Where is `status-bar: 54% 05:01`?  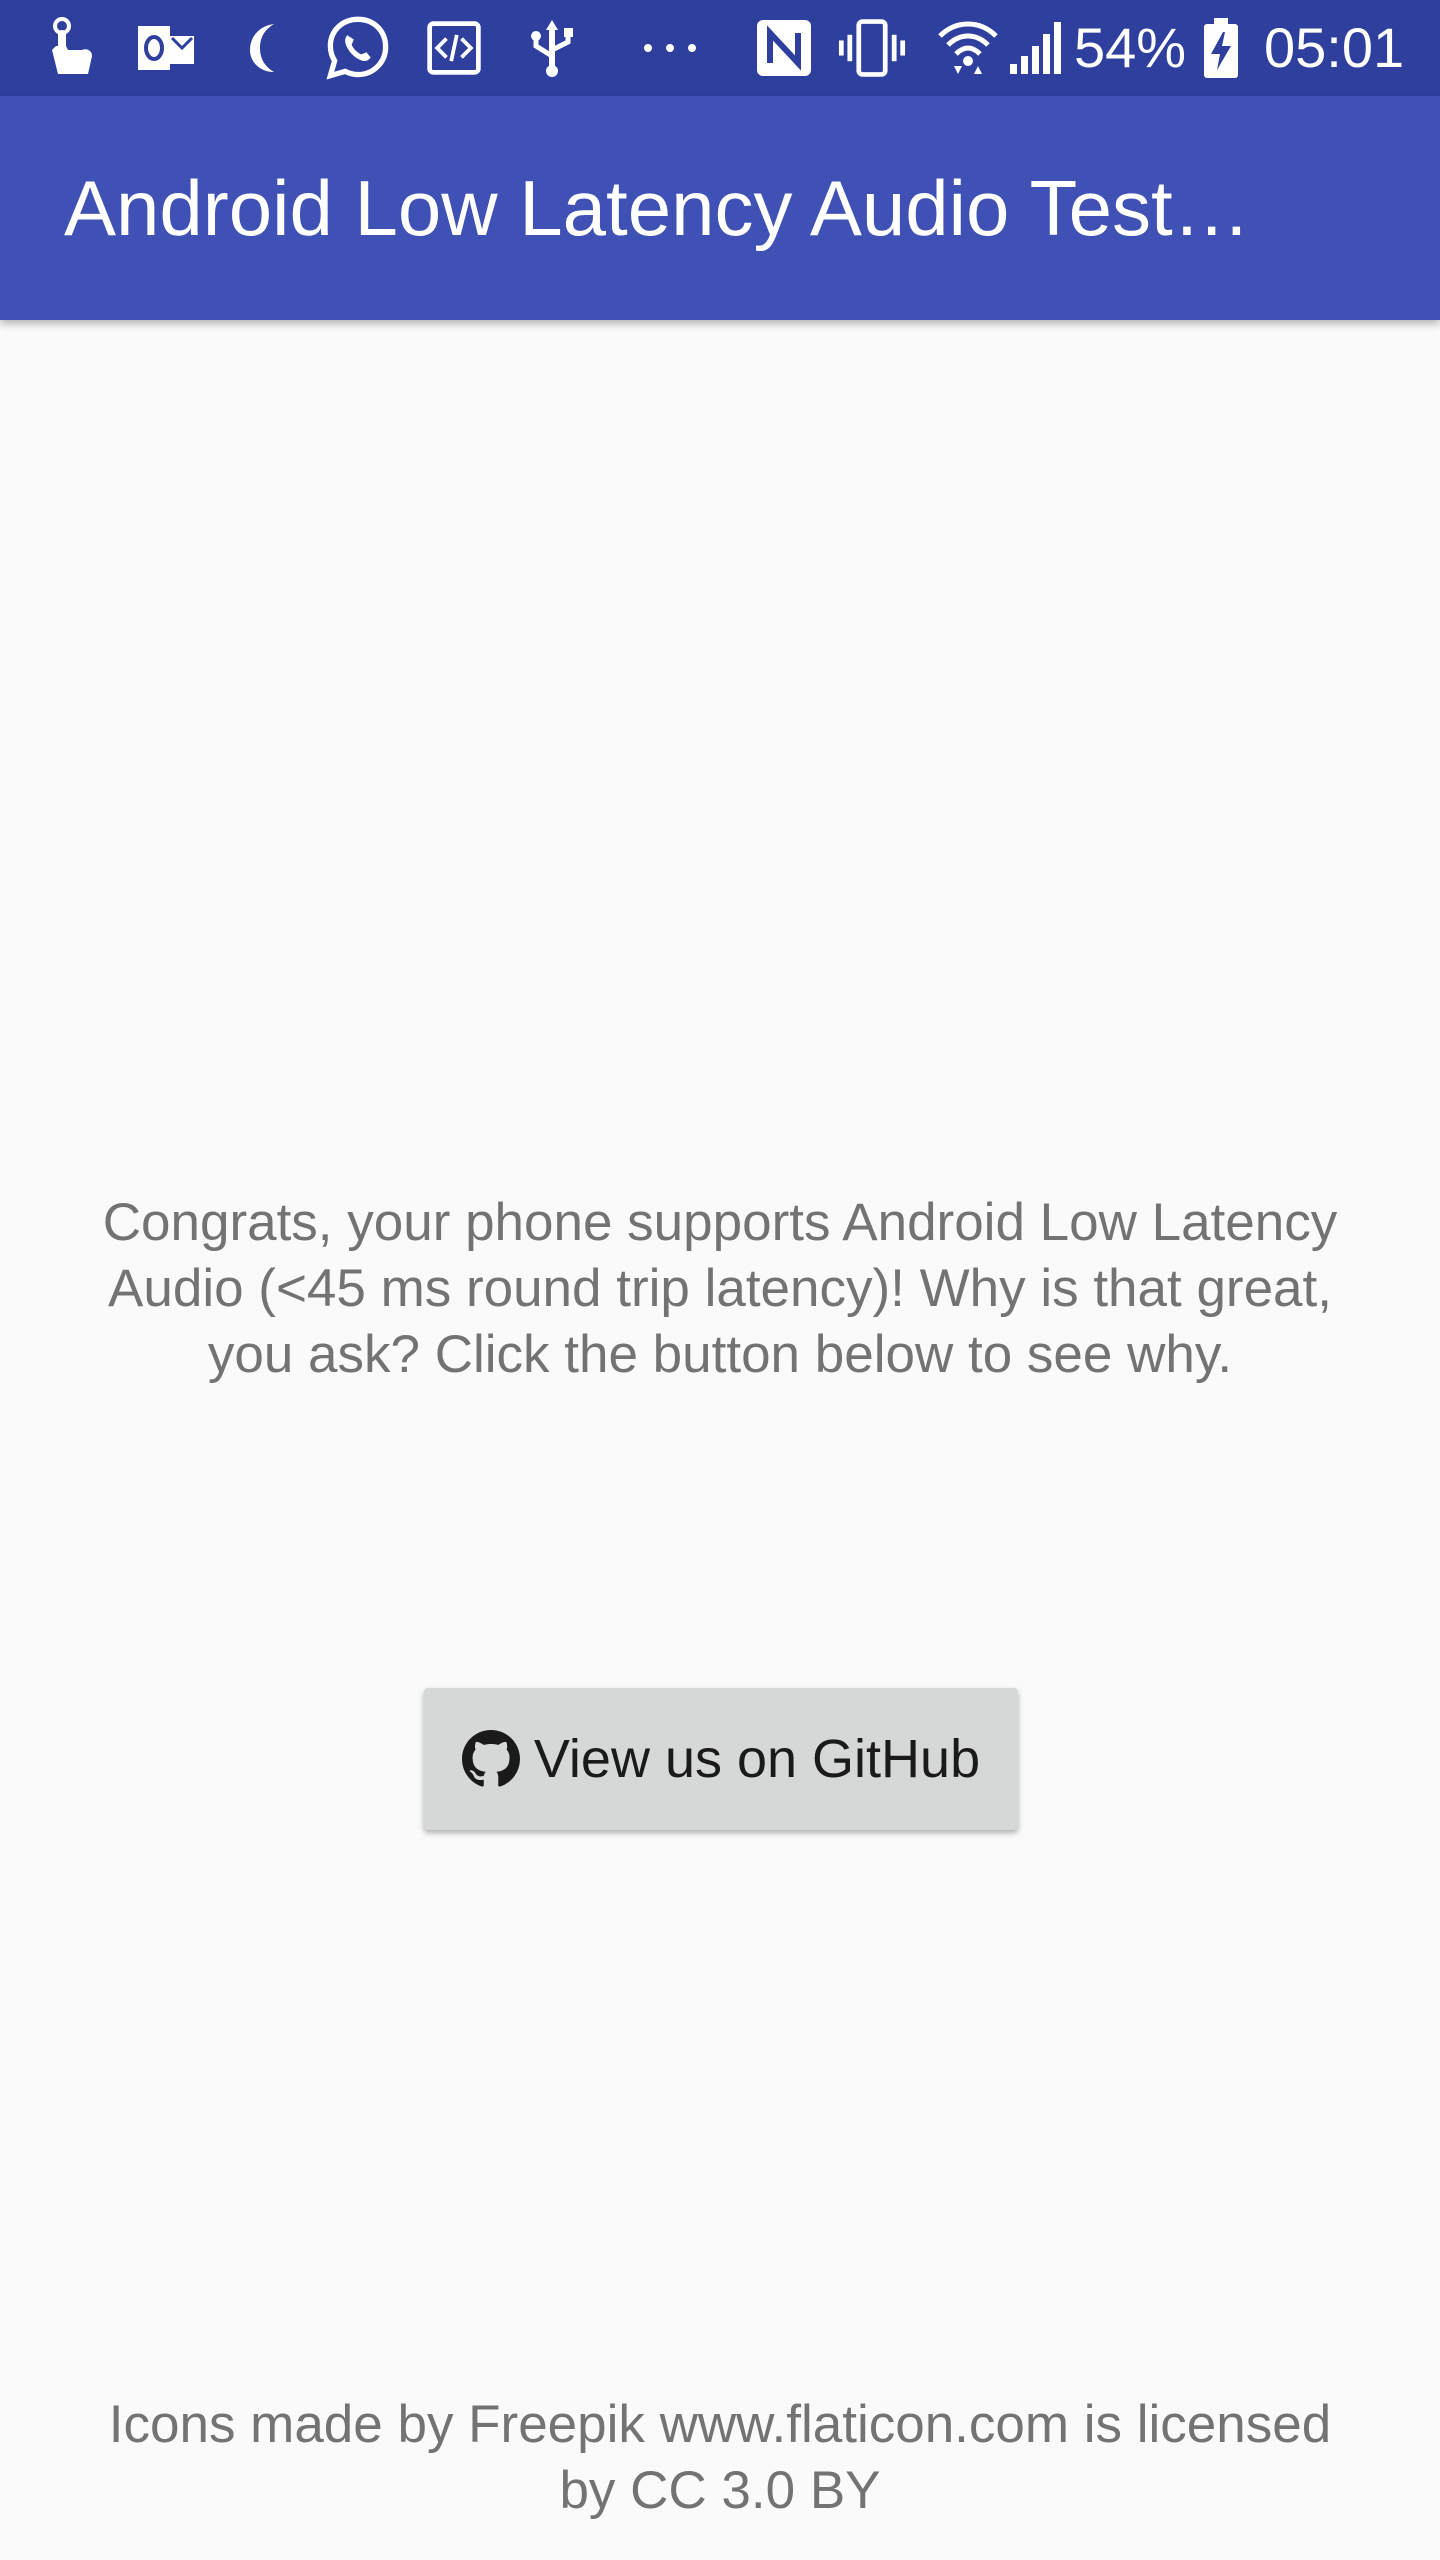
status-bar: 54% 05:01 is located at coordinates (720, 48).